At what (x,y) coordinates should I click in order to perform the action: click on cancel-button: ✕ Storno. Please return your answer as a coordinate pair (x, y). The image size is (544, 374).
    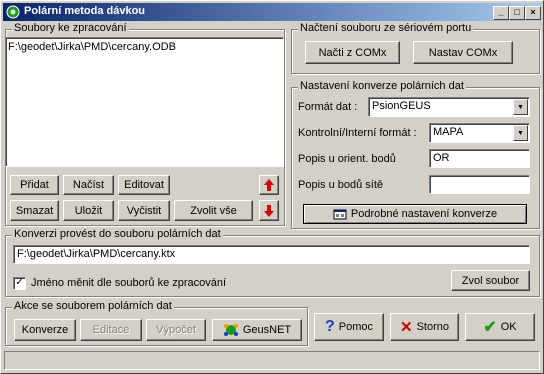
    Looking at the image, I should click on (424, 327).